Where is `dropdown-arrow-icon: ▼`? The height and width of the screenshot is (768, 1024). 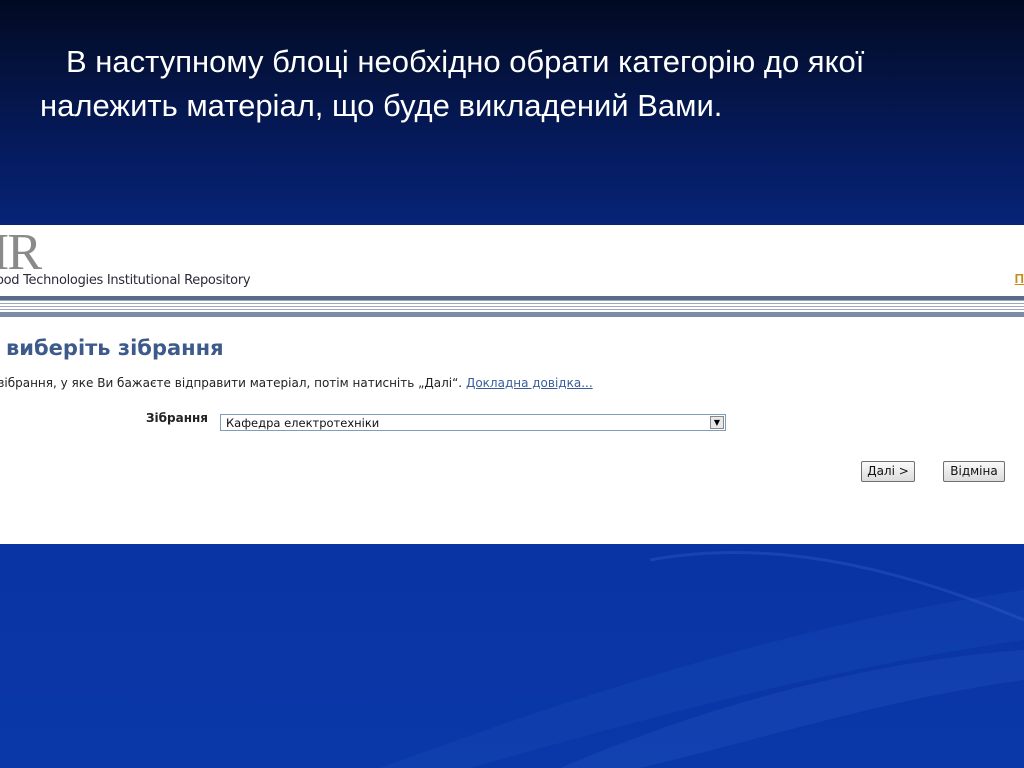
dropdown-arrow-icon: ▼ is located at coordinates (717, 422).